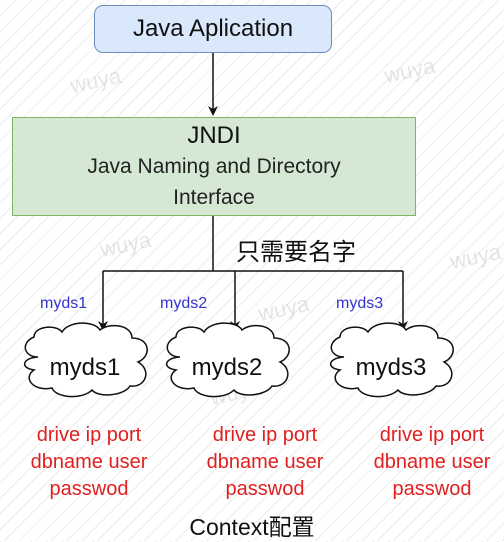 The height and width of the screenshot is (542, 504). Describe the element at coordinates (391, 367) in the screenshot. I see `cloud-label-myds3: myds3` at that location.